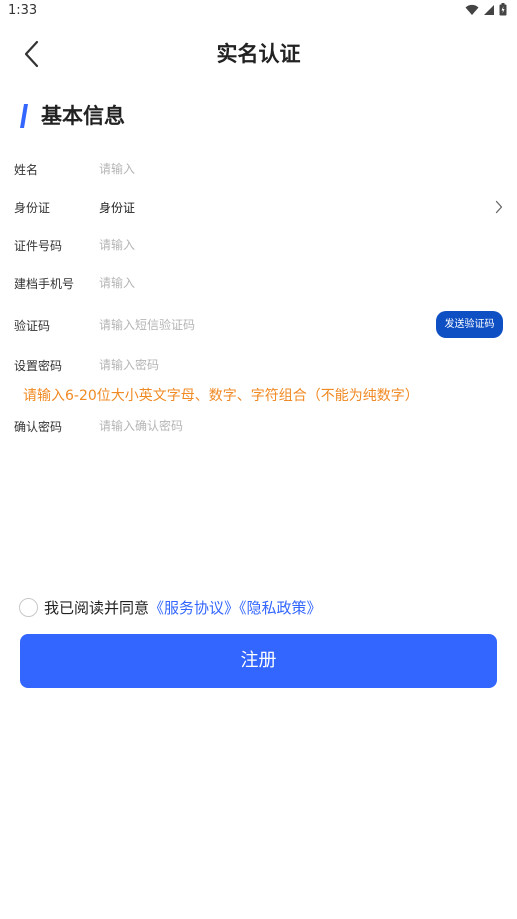  Describe the element at coordinates (194, 608) in the screenshot. I see `service-agreement-link: 《服务协议》` at that location.